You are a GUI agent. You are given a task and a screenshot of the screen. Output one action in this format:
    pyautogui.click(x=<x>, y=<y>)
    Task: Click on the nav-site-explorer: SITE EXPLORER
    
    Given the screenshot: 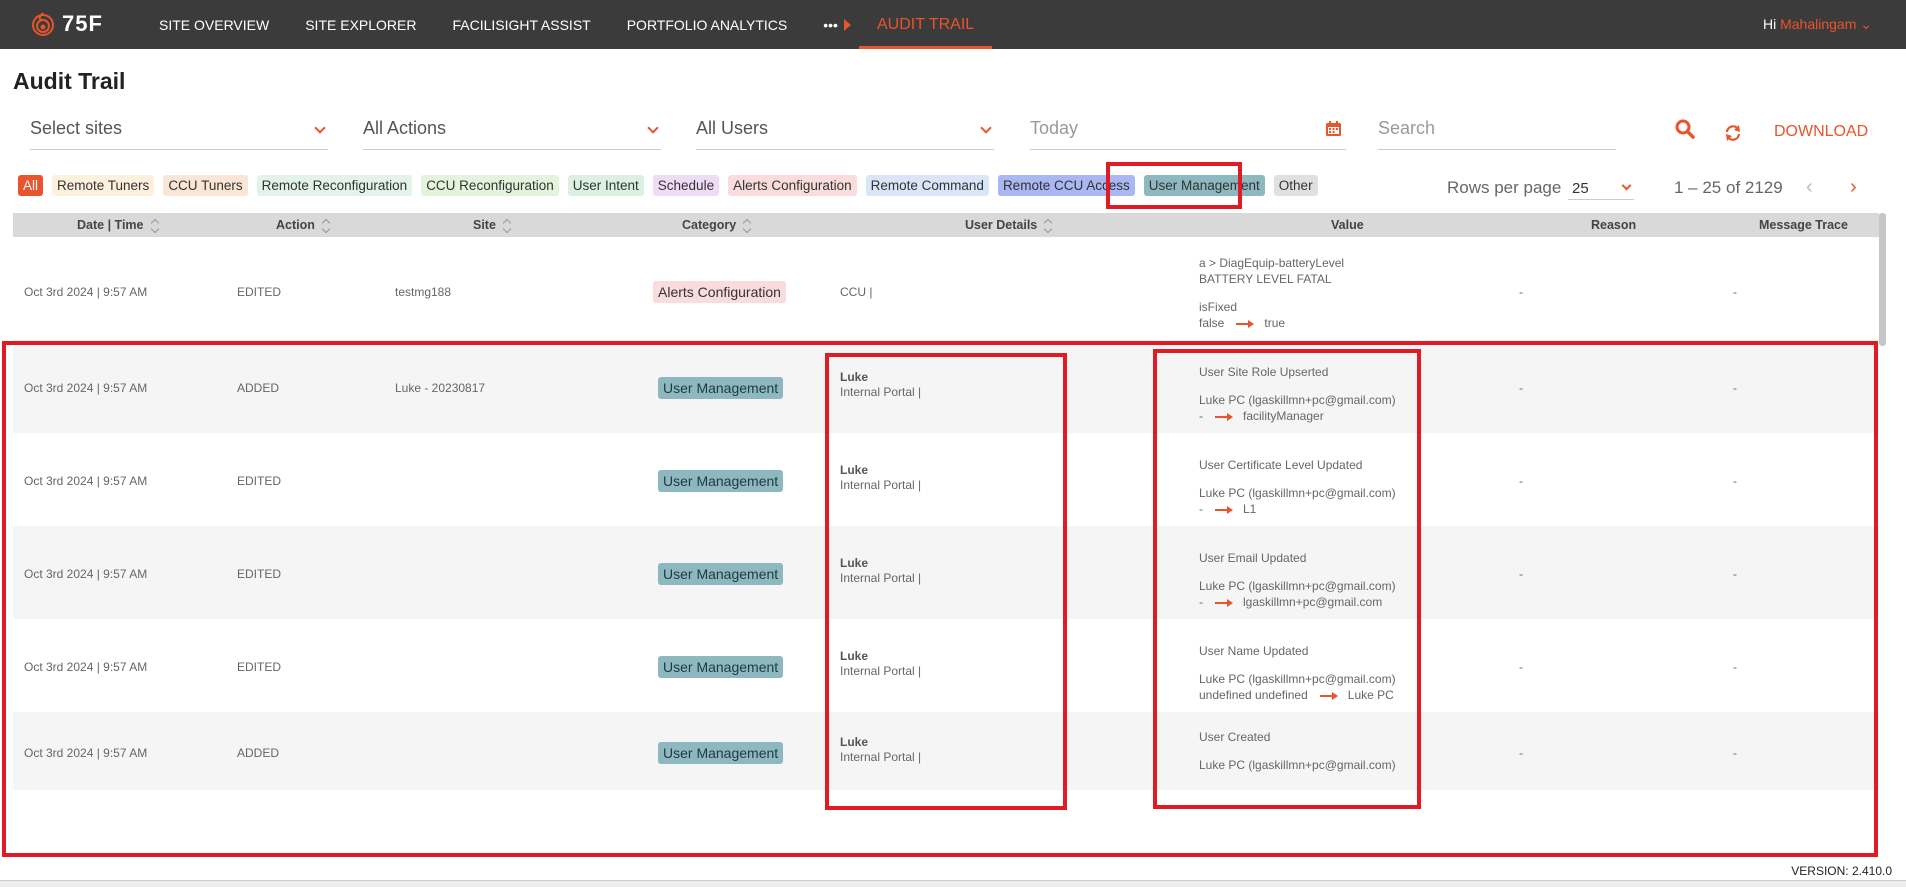 What is the action you would take?
    pyautogui.click(x=360, y=25)
    